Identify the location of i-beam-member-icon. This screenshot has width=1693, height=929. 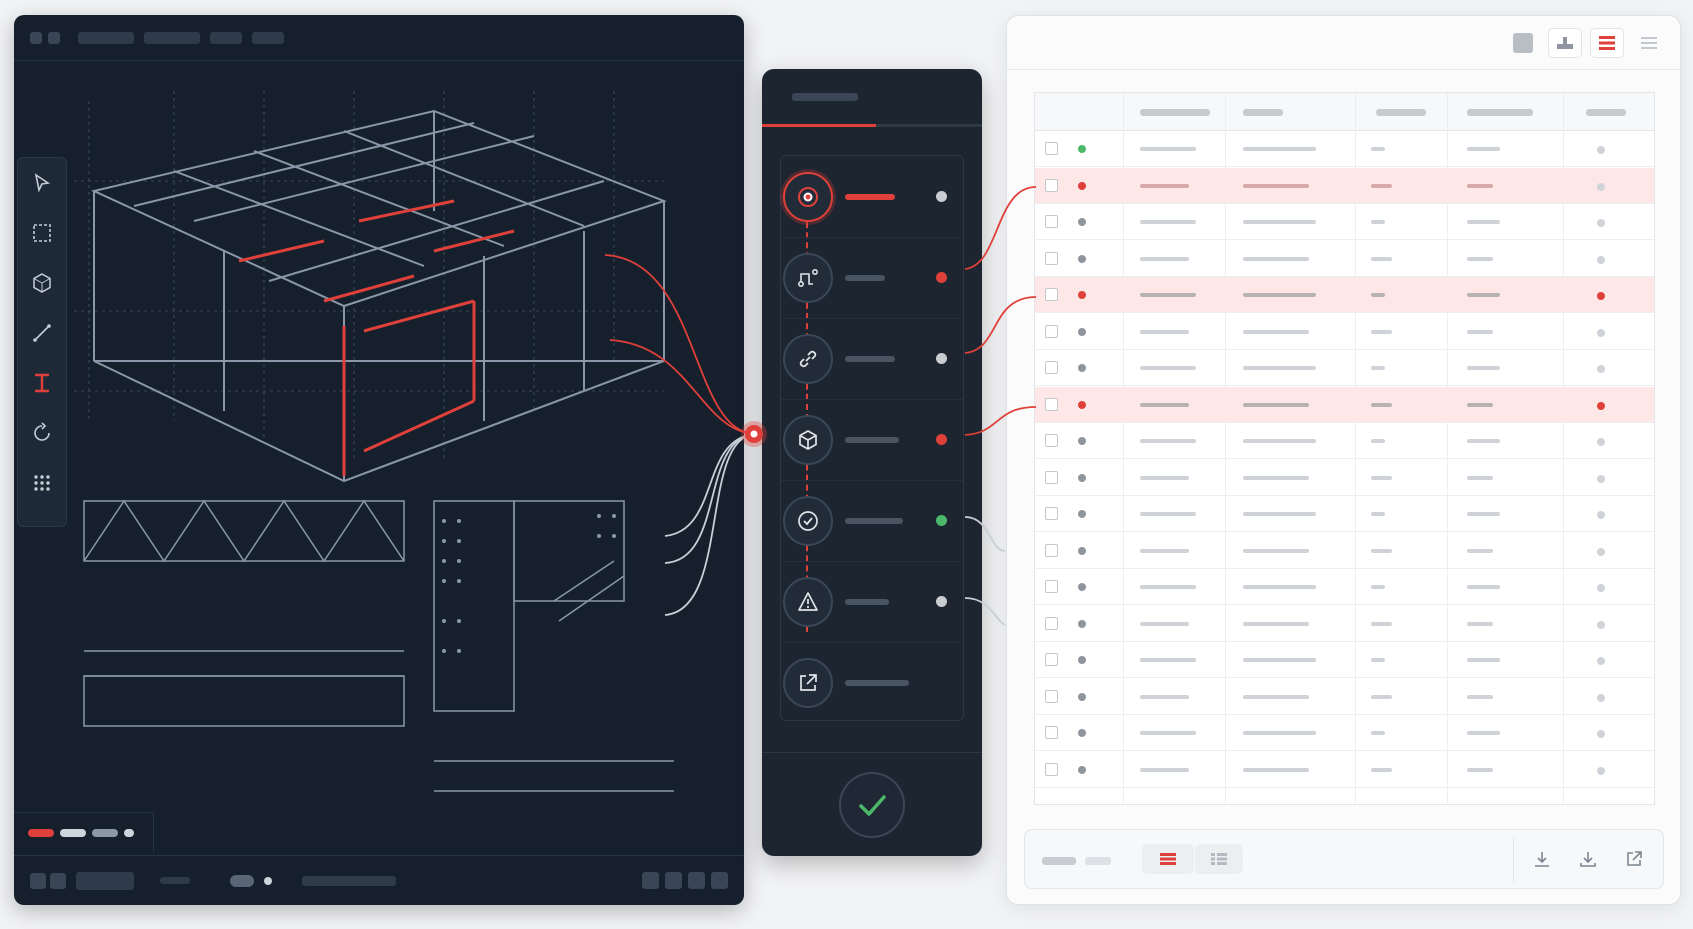
(42, 383).